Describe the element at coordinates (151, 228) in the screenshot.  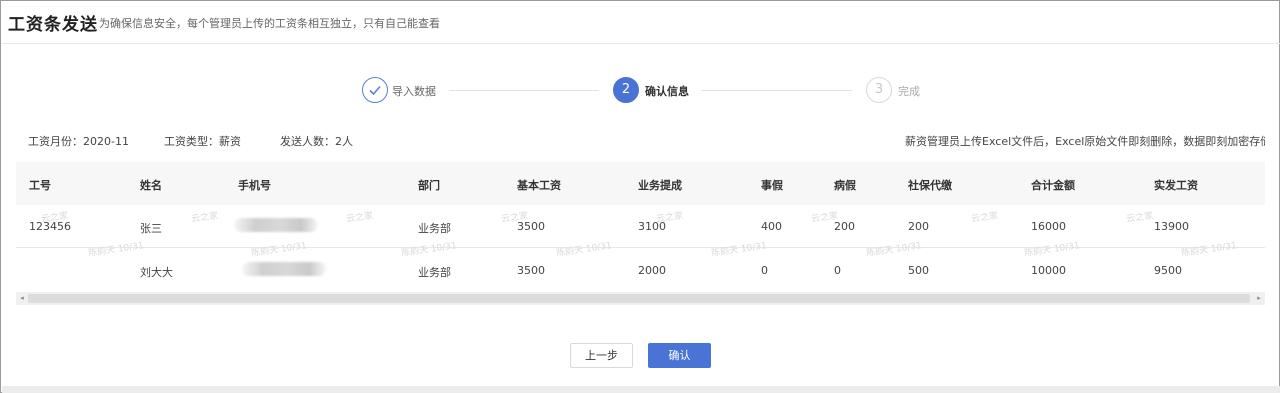
I see `cell: 张三` at that location.